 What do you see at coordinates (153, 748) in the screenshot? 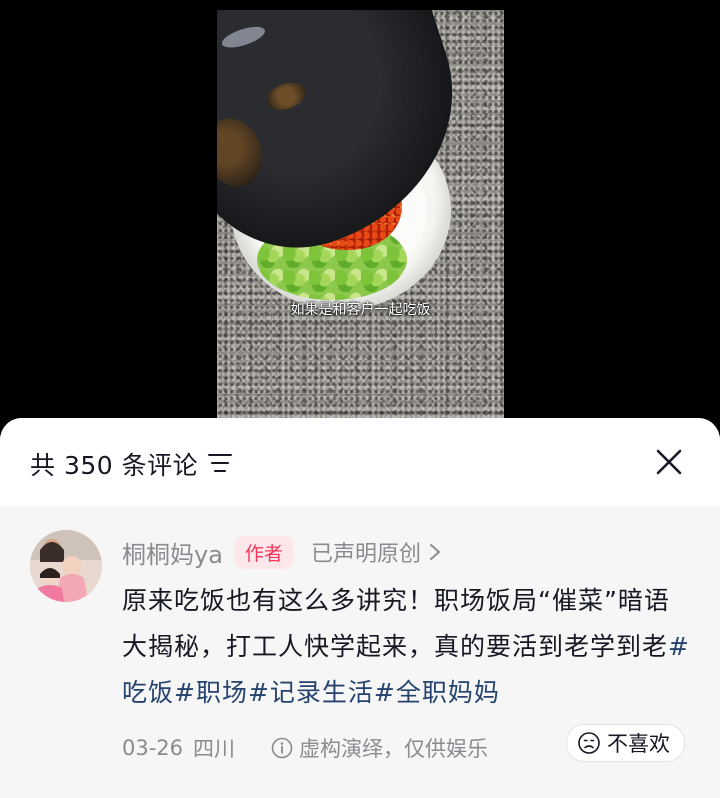
I see `comment-date: 03-26` at bounding box center [153, 748].